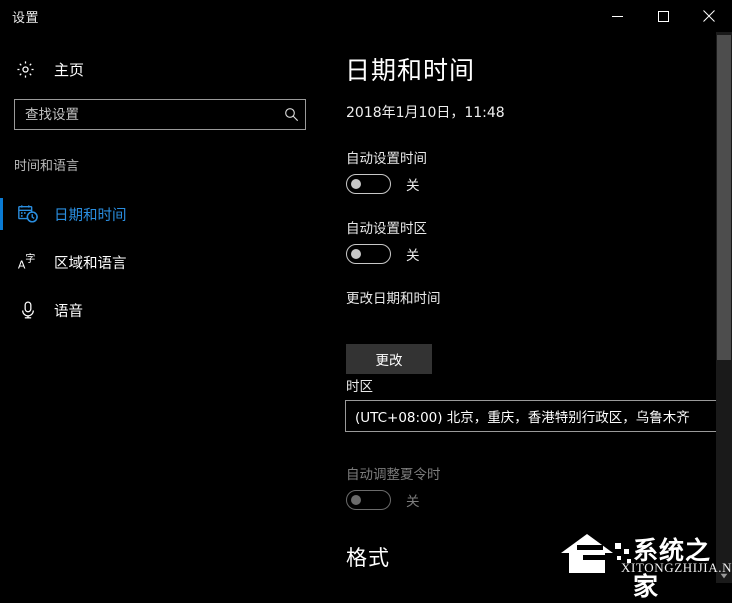 The image size is (732, 603). What do you see at coordinates (26, 18) in the screenshot?
I see `window-title: 设置` at bounding box center [26, 18].